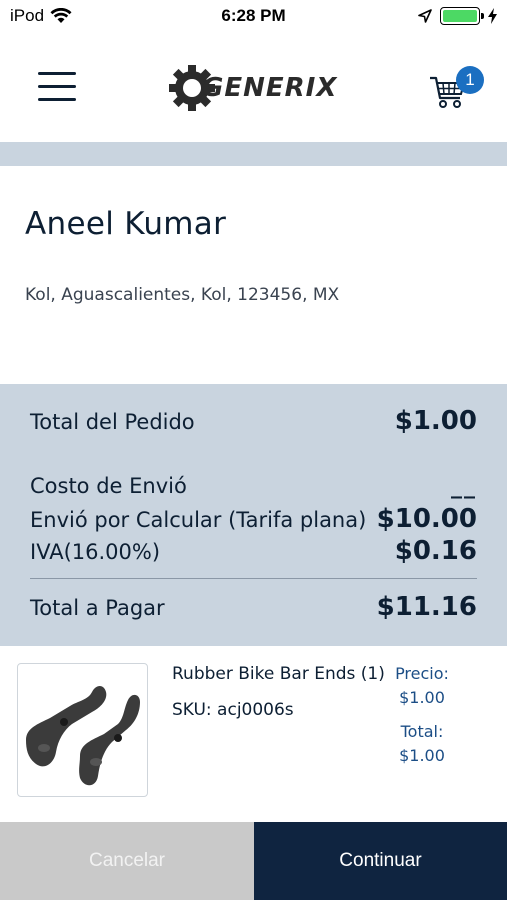 This screenshot has height=900, width=507. I want to click on tax-row: IVA(16.00%) $0.16, so click(253, 551).